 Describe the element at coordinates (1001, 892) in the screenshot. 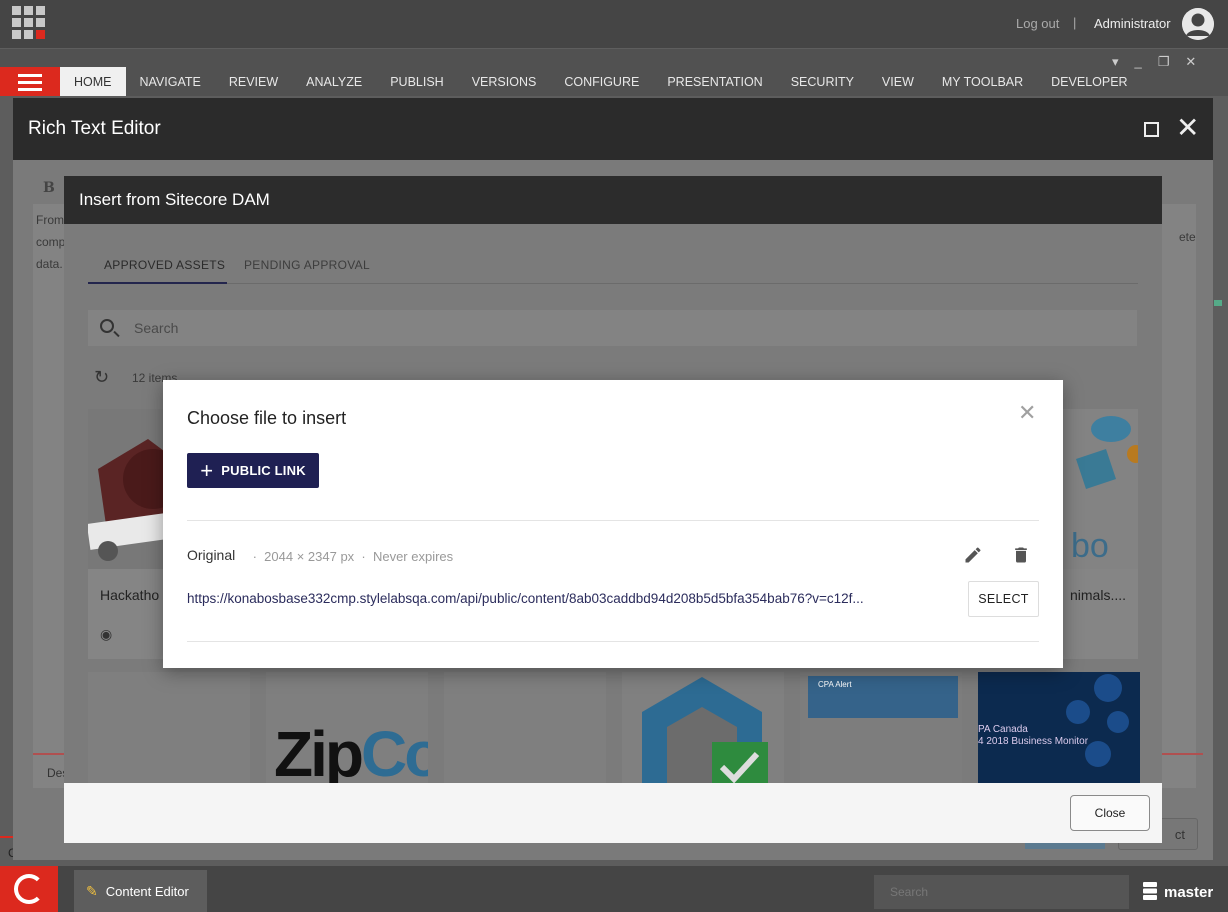

I see `taskbar-search-input` at that location.